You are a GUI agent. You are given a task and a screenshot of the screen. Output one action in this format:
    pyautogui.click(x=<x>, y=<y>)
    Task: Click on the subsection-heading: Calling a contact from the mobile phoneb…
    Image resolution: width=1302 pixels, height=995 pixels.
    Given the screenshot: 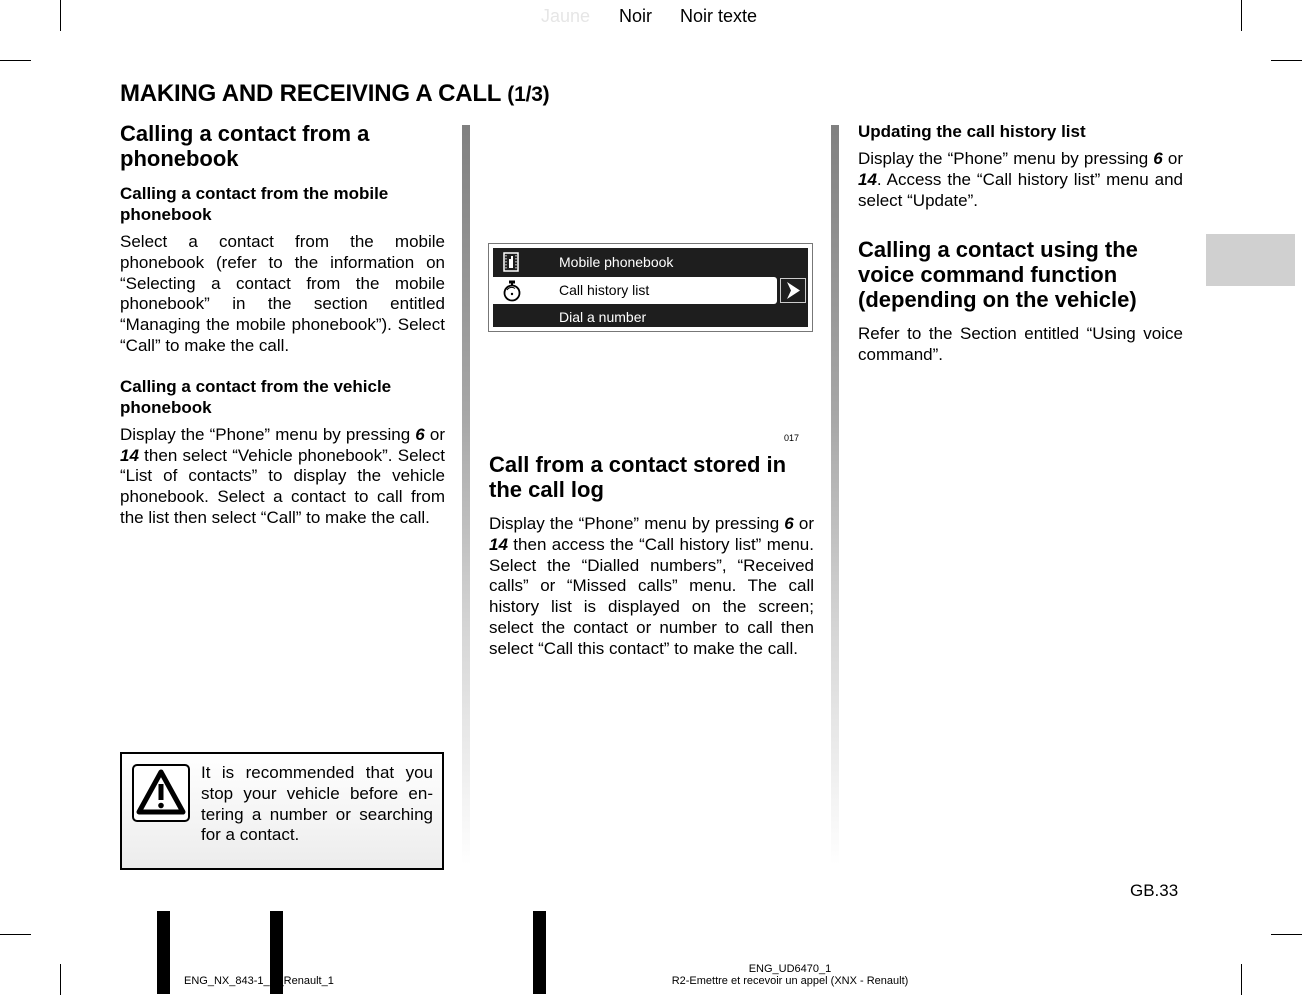 What is the action you would take?
    pyautogui.click(x=254, y=204)
    